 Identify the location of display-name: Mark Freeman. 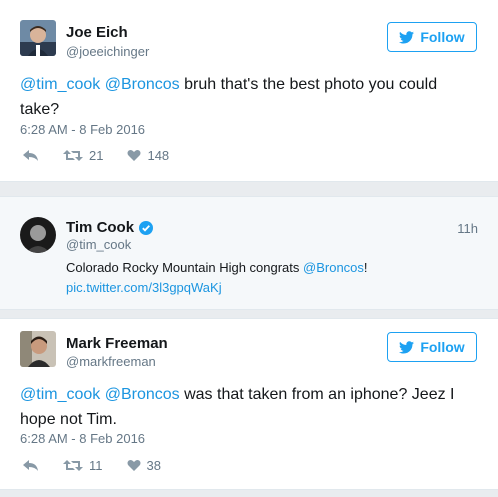
(117, 343).